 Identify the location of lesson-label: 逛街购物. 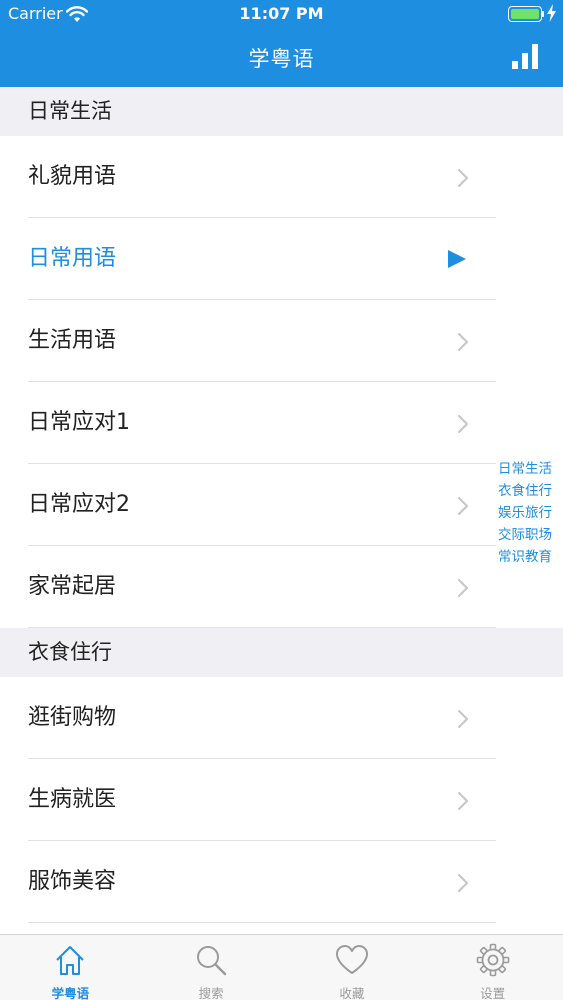
(72, 717).